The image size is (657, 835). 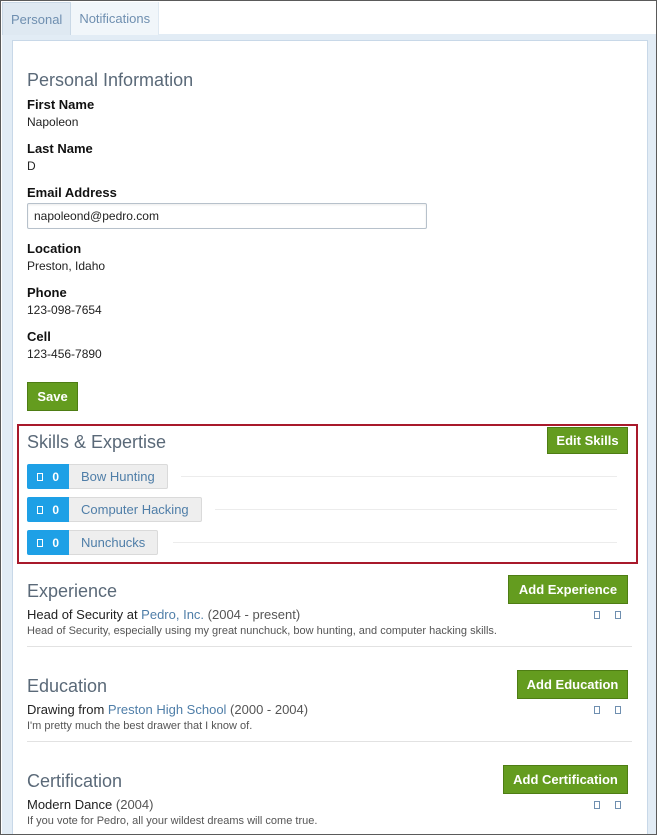 I want to click on experience-heading: Experience, so click(x=72, y=591).